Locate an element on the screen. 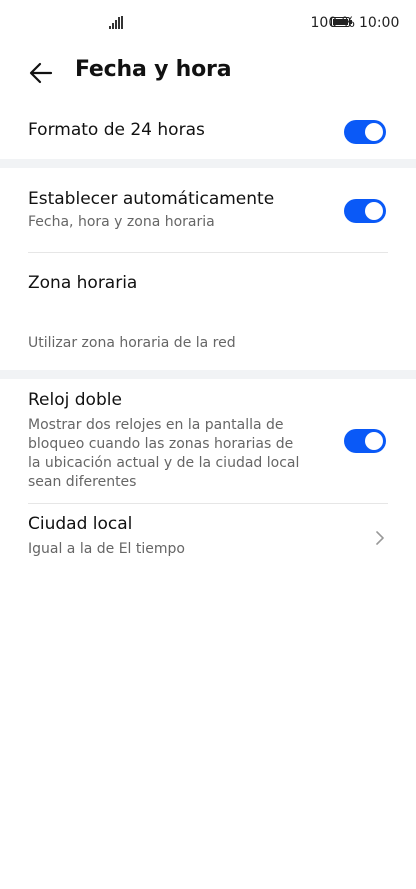  battery-icon is located at coordinates (341, 22).